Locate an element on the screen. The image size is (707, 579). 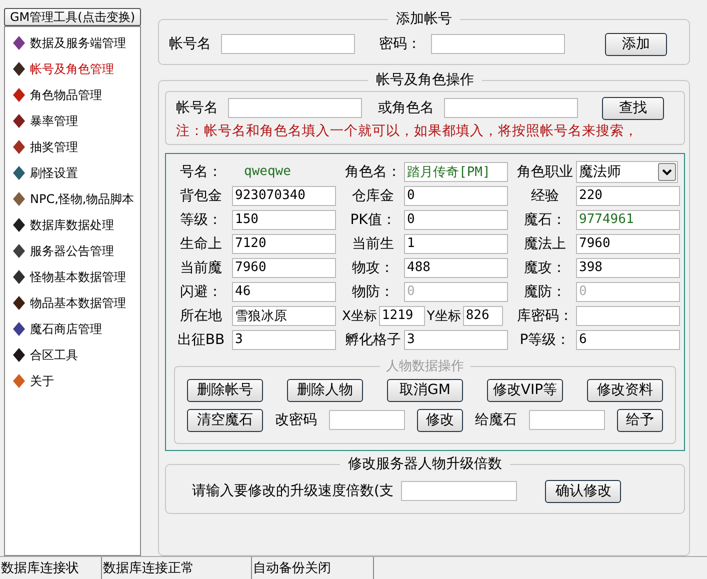
field-label: 魔石： is located at coordinates (545, 219).